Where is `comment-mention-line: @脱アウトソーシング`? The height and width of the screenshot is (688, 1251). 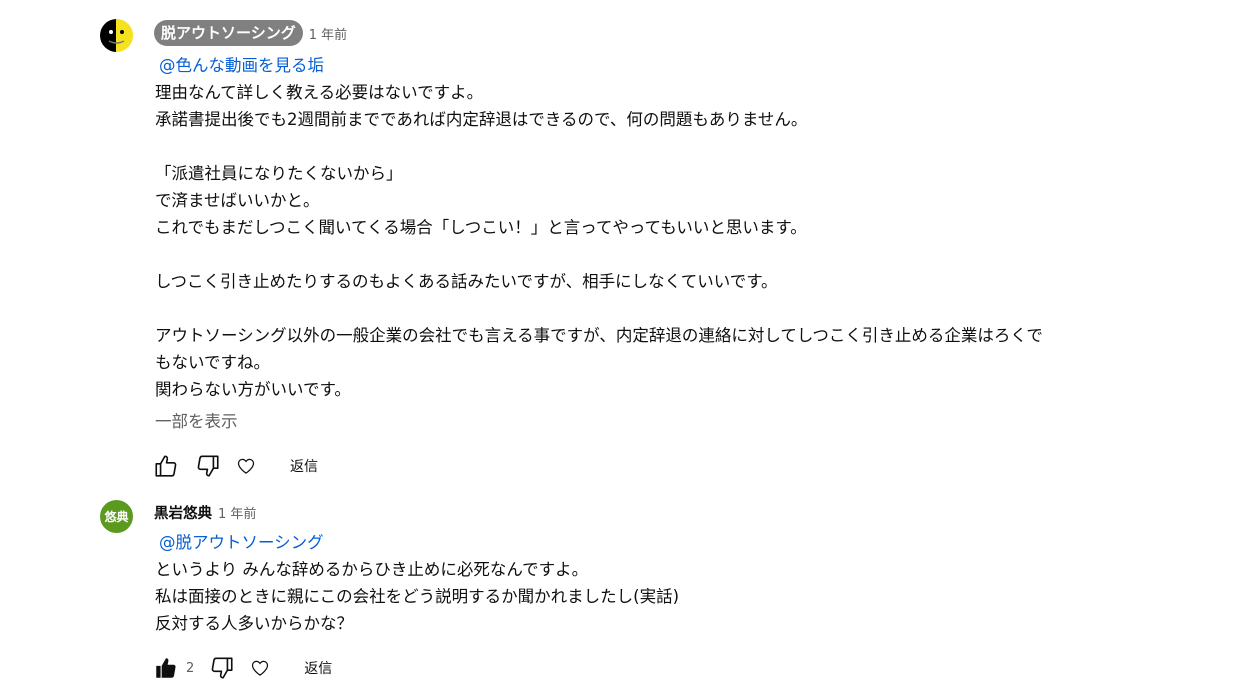 comment-mention-line: @脱アウトソーシング is located at coordinates (670, 542).